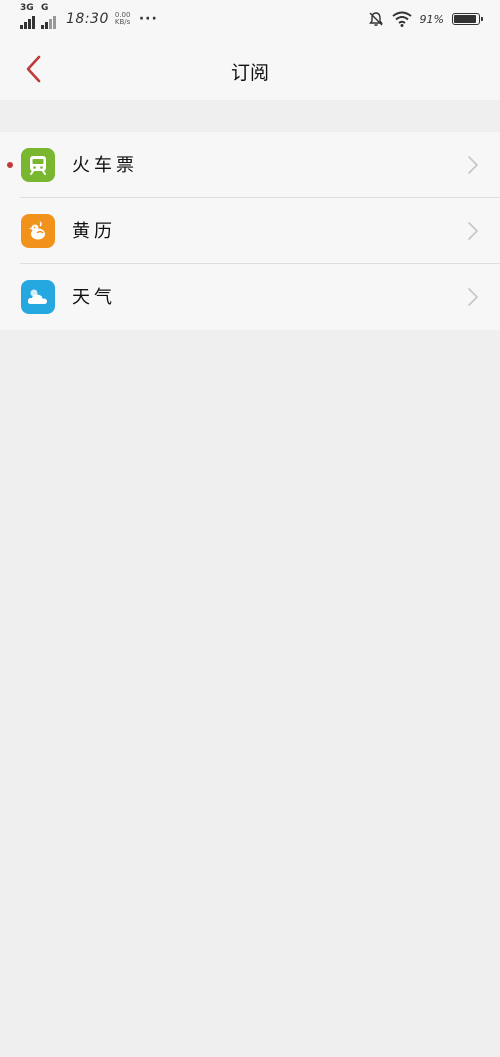 This screenshot has width=500, height=1057. Describe the element at coordinates (27, 8) in the screenshot. I see `network-type-1: 3G` at that location.